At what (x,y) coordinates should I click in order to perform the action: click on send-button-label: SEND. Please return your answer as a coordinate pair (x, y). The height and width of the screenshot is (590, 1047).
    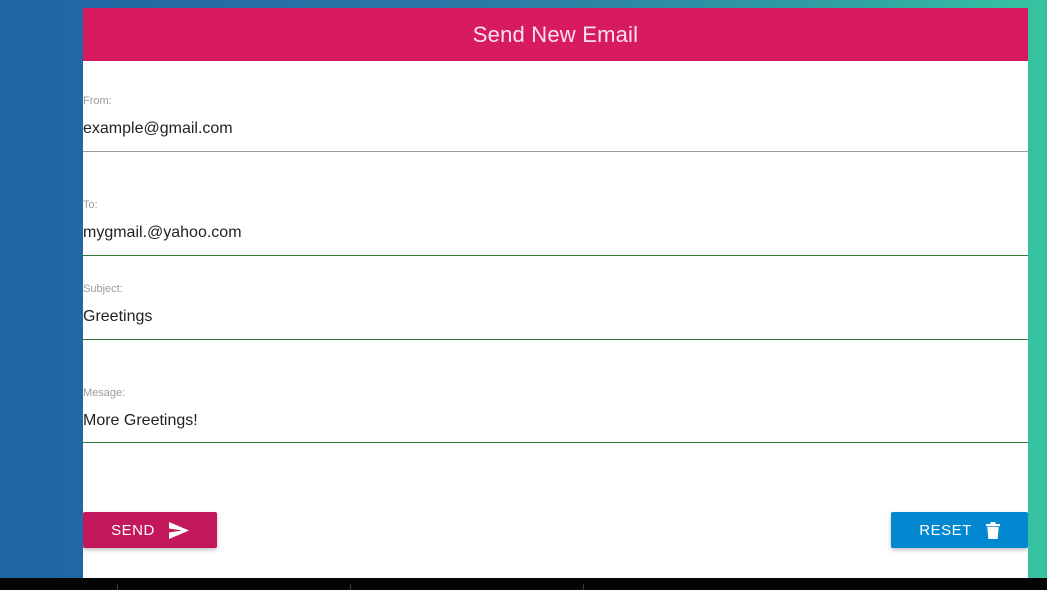
    Looking at the image, I should click on (133, 530).